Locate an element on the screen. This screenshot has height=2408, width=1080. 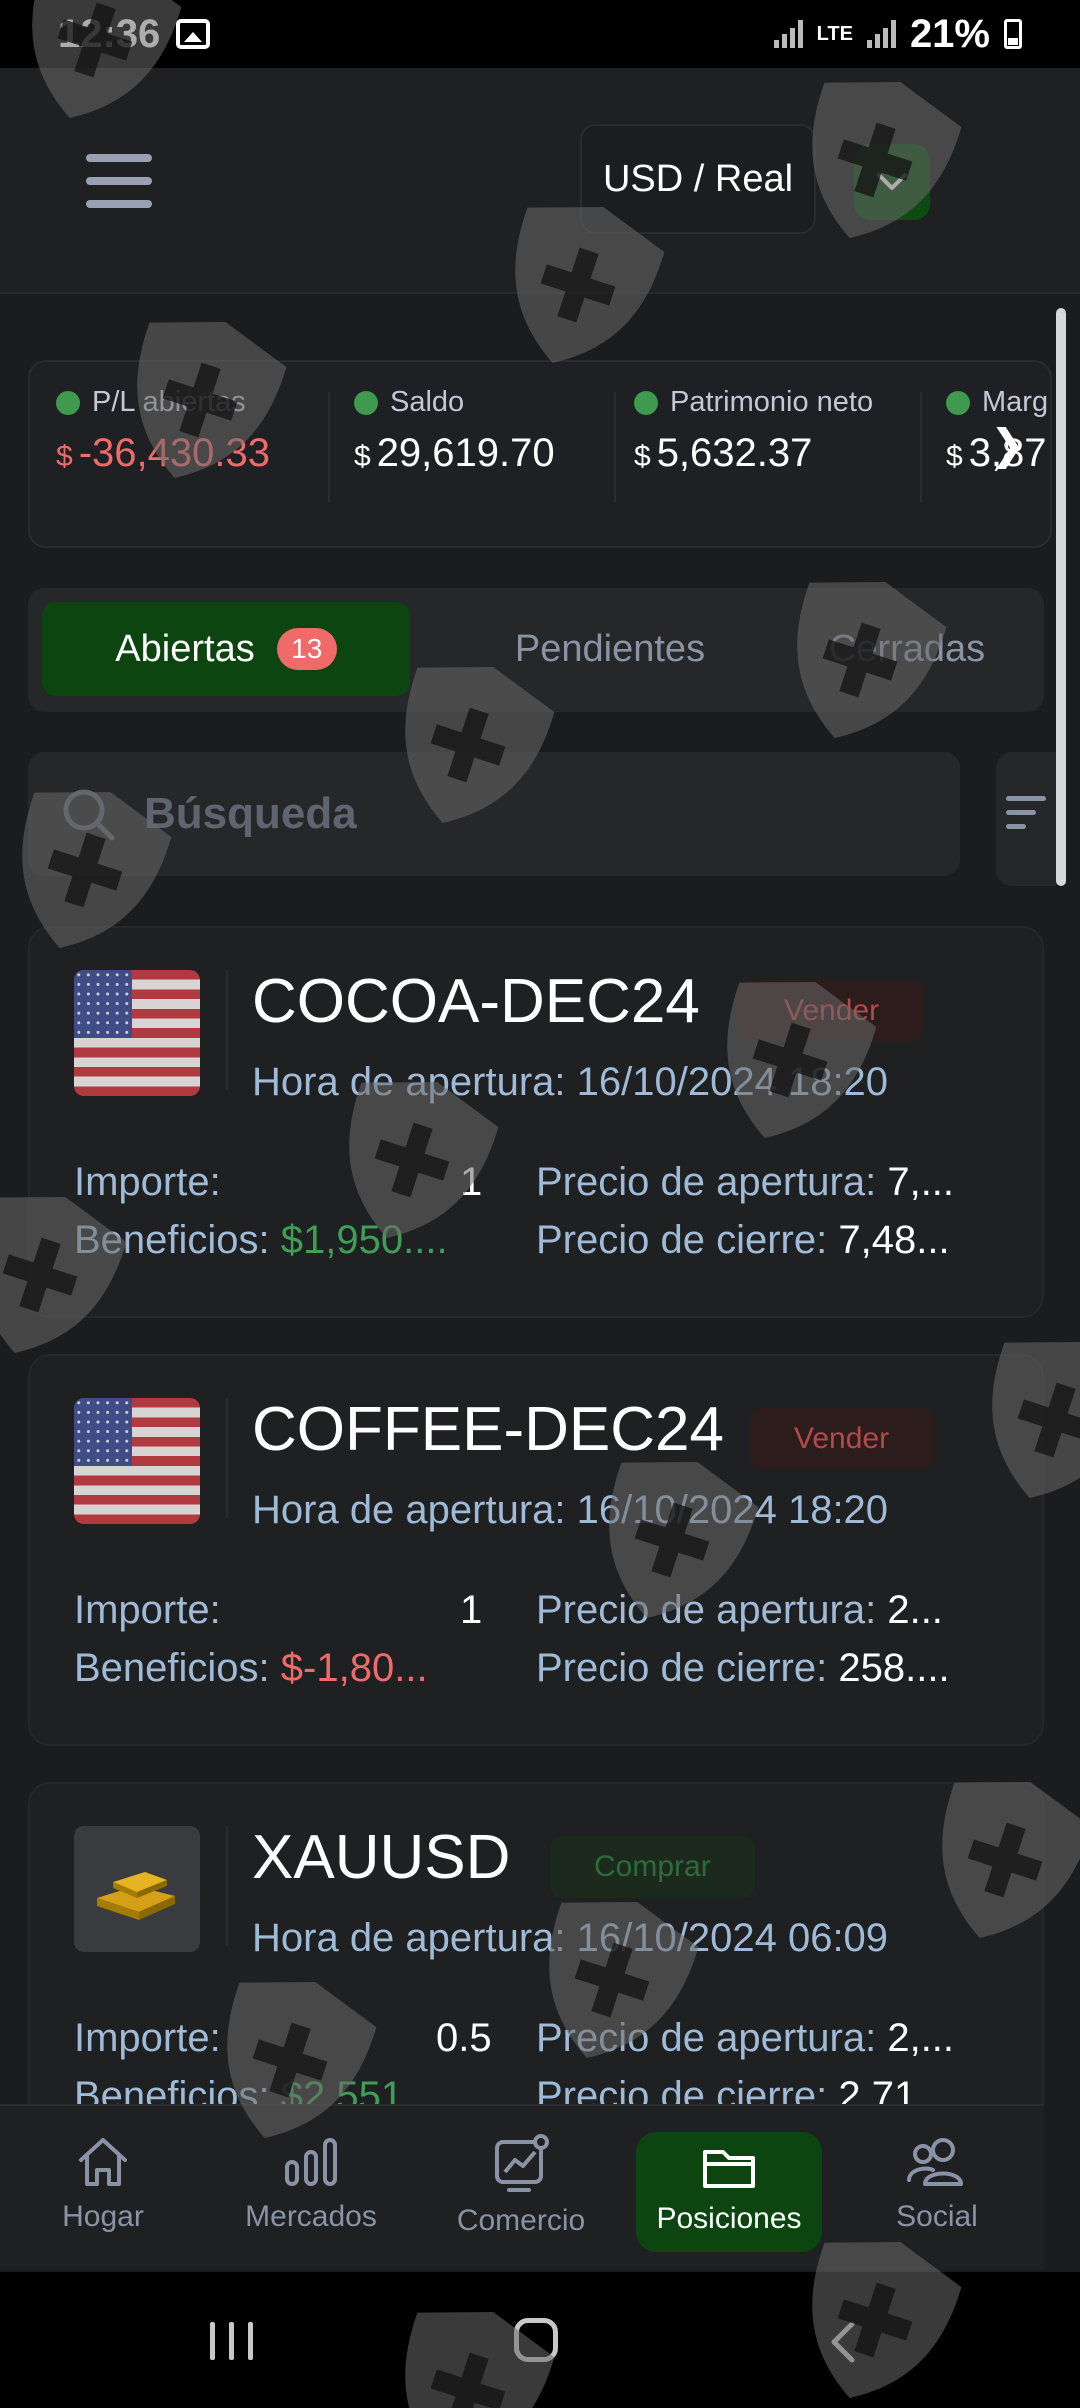
stat-open-pl: P/L abiertas $ -36,430.33 is located at coordinates (163, 451).